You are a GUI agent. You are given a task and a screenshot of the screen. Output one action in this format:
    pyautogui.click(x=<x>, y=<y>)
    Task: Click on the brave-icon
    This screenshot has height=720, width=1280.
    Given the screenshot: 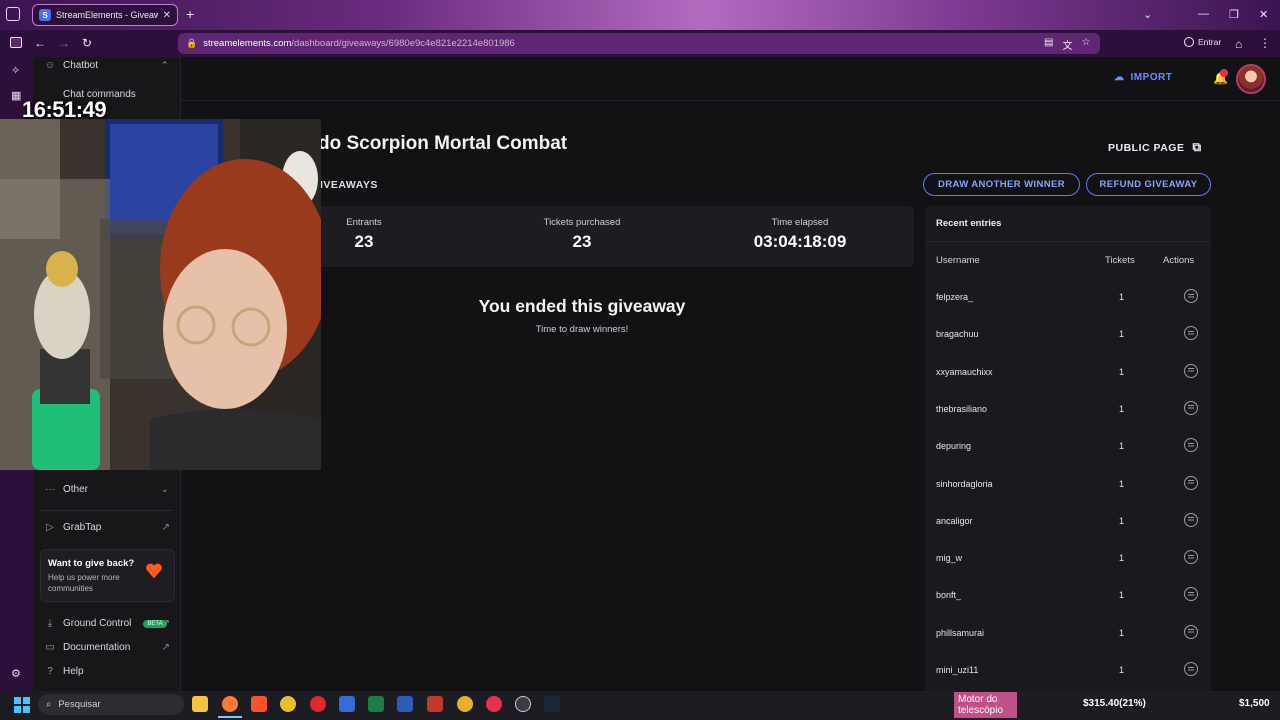 What is the action you would take?
    pyautogui.click(x=259, y=704)
    